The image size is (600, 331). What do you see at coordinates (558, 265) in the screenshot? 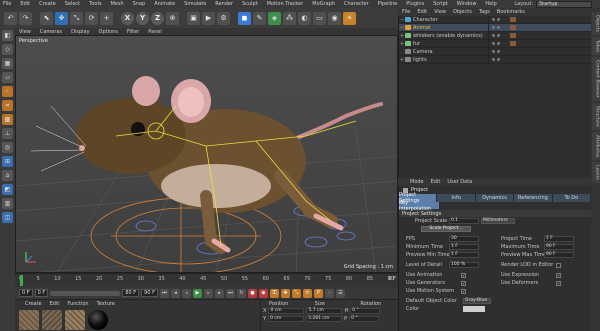
I see `render-lod-checkbox` at bounding box center [558, 265].